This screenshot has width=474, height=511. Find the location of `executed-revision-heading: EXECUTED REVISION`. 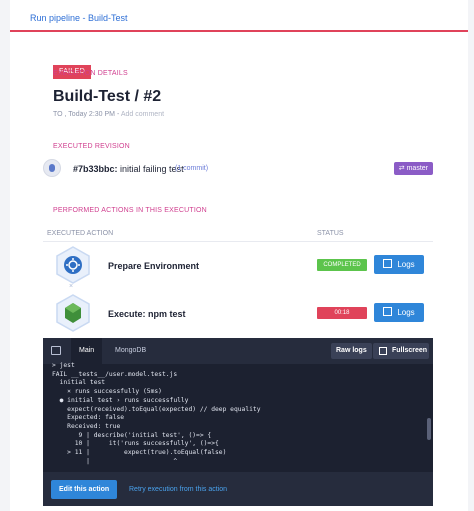

executed-revision-heading: EXECUTED REVISION is located at coordinates (91, 146).